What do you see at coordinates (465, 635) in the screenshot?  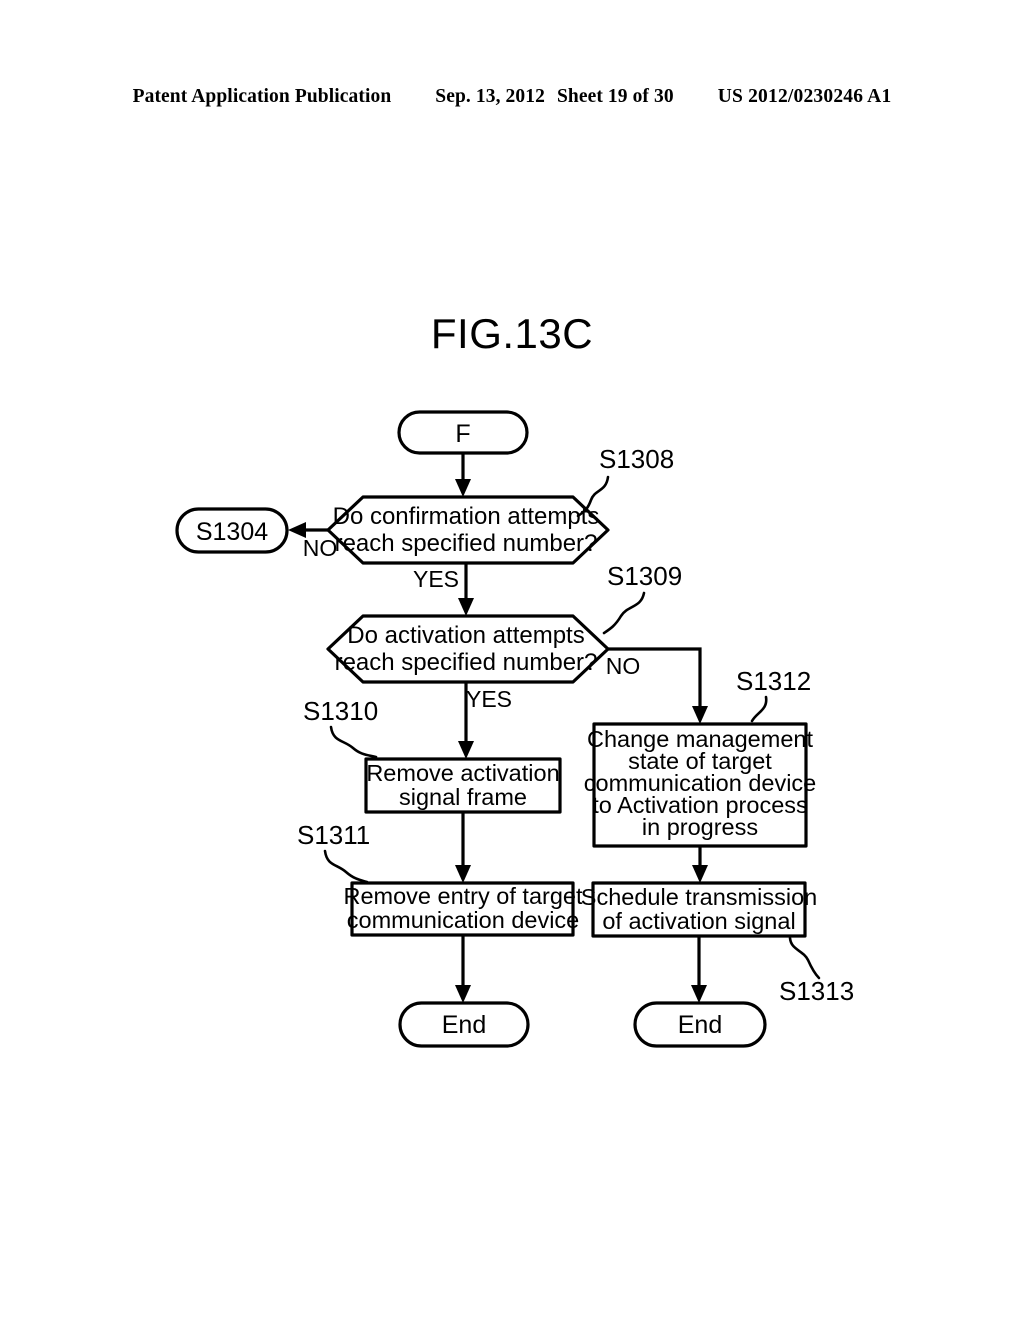 I see `decision-s1309-line1: Do activation attempts` at bounding box center [465, 635].